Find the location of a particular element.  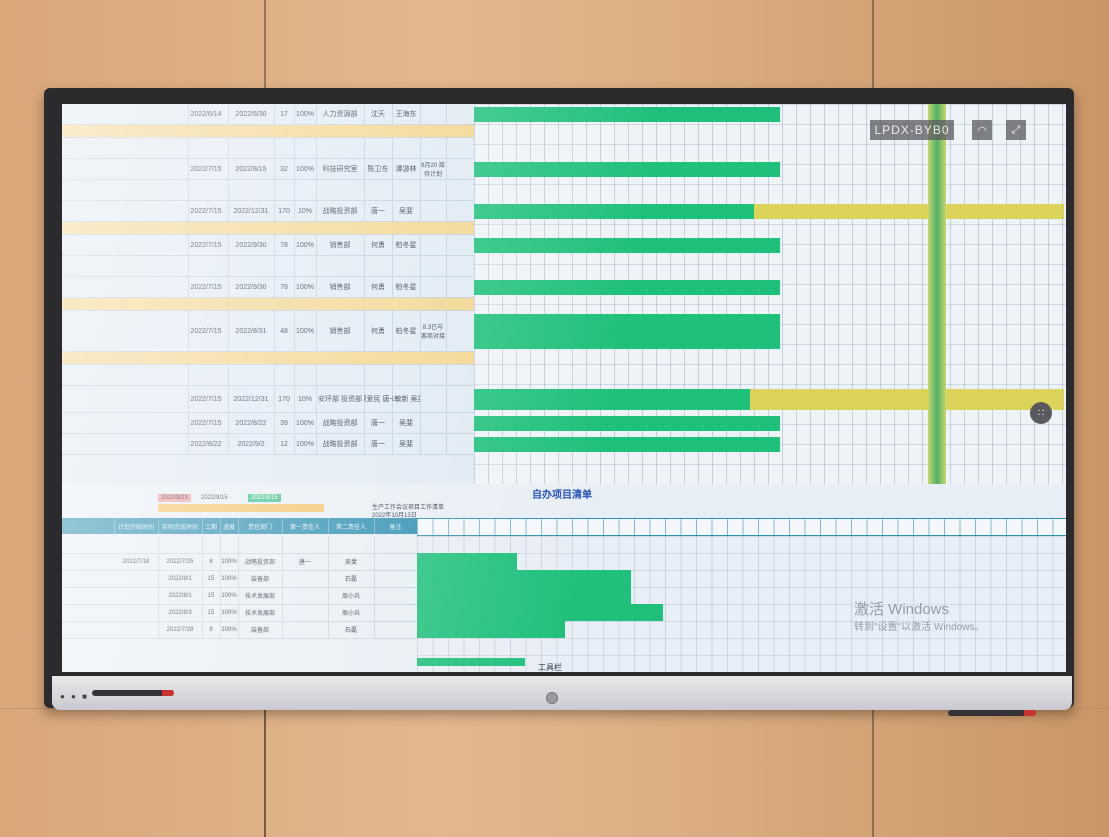

cell-days: 39 is located at coordinates (284, 423).